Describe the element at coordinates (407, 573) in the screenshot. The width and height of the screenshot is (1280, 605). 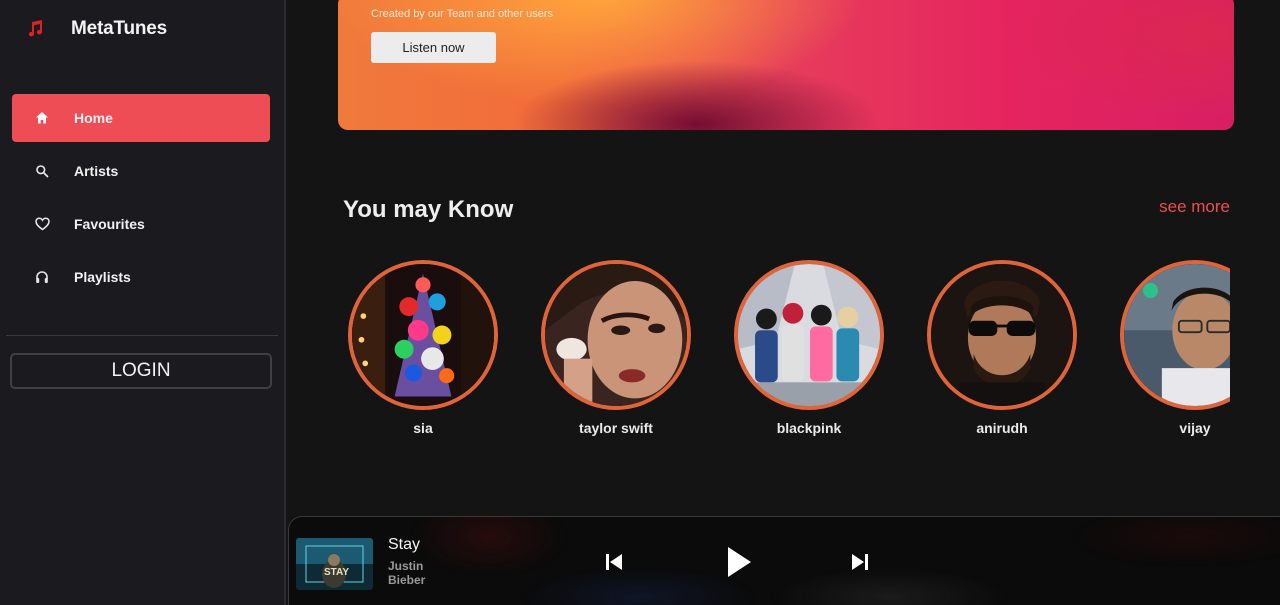
I see `track-artist: Justin Bieber` at that location.